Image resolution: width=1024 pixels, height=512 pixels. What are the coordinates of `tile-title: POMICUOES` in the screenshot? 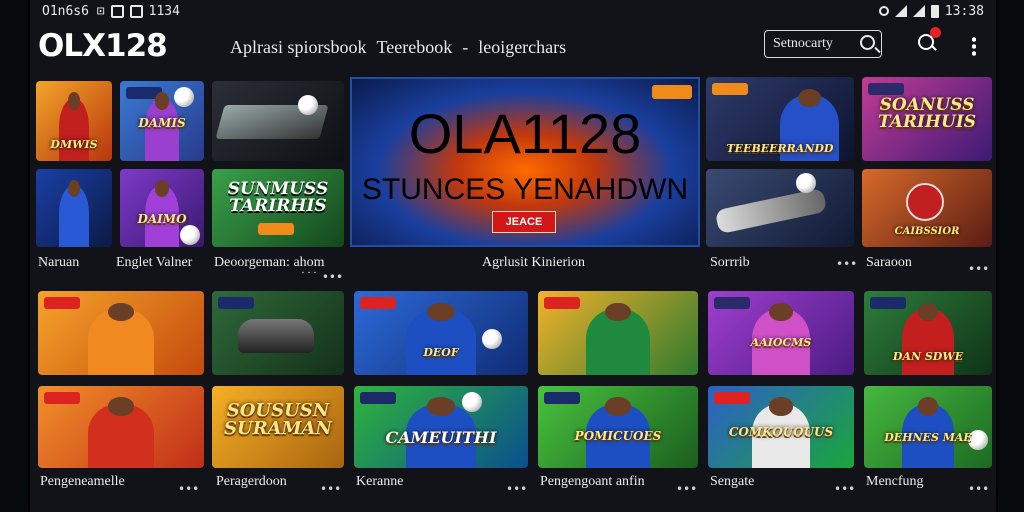 It's located at (618, 436).